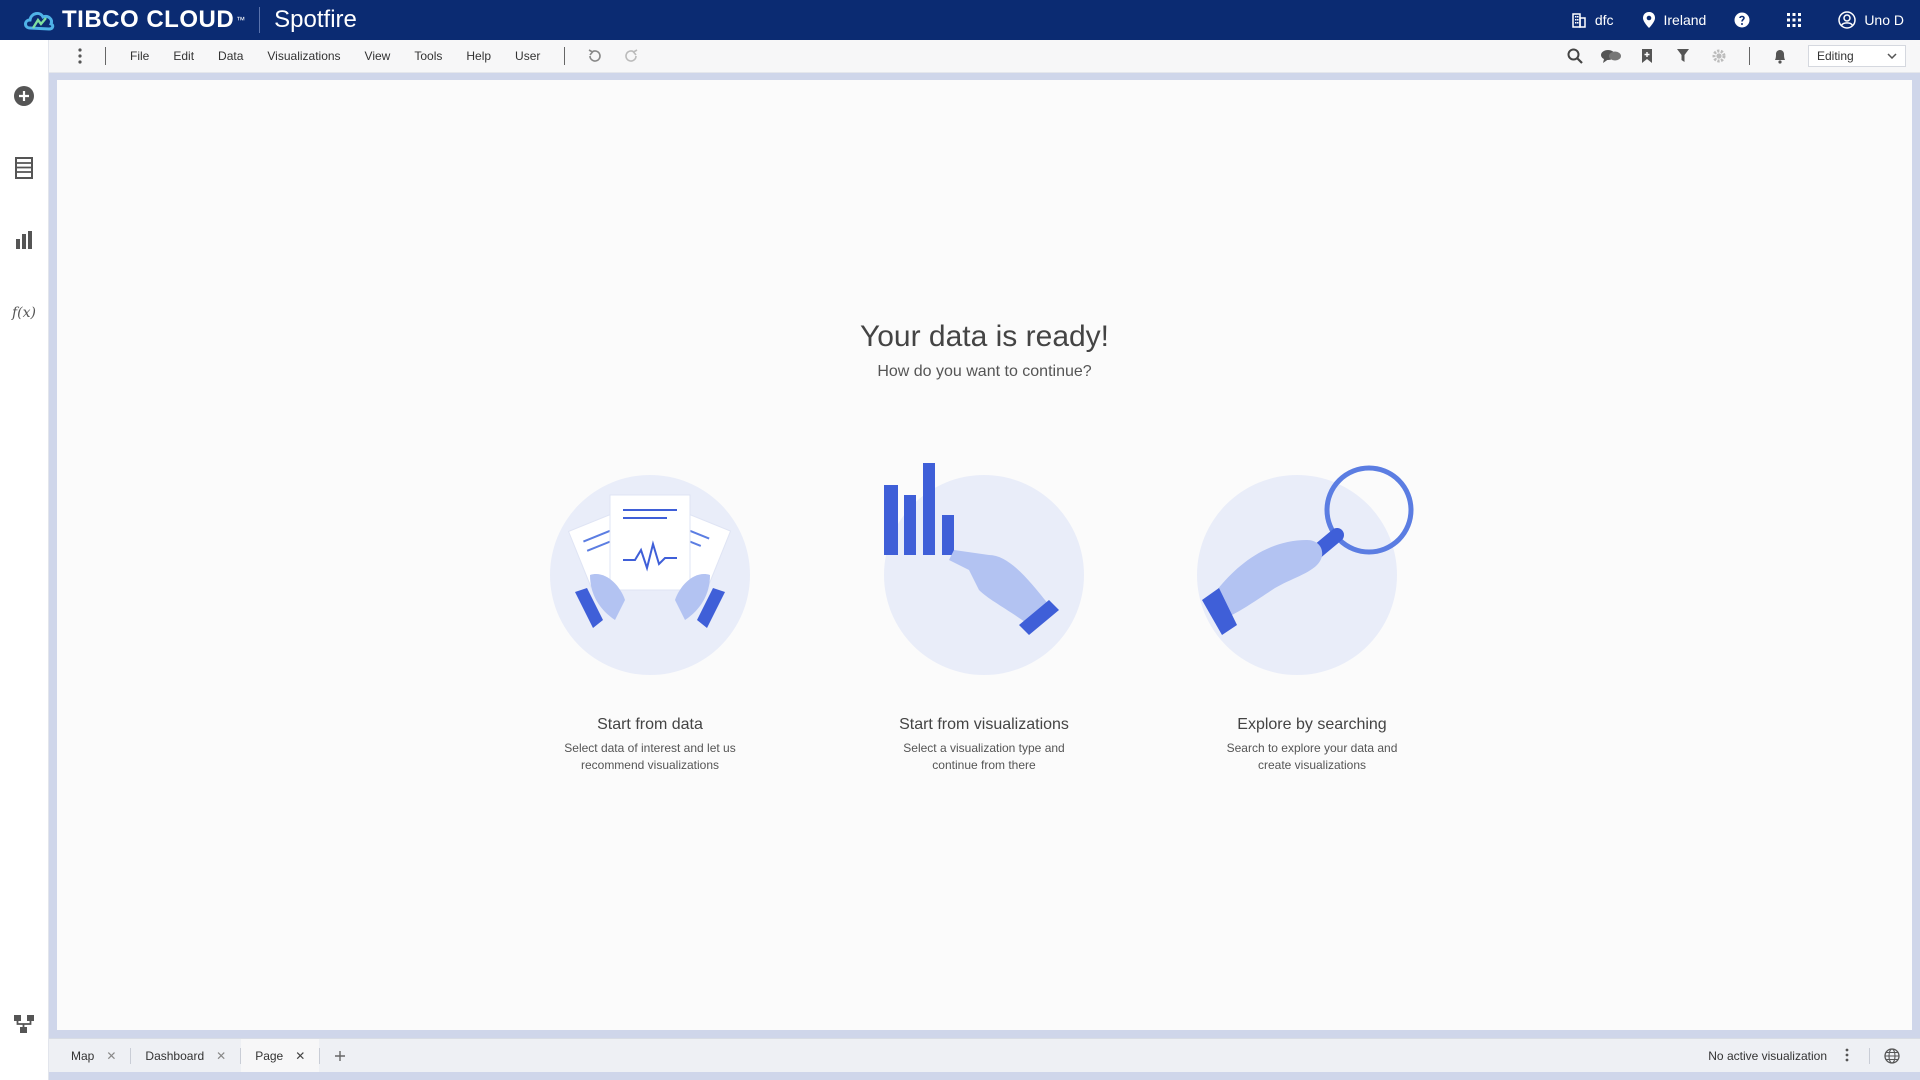 The height and width of the screenshot is (1080, 1920). What do you see at coordinates (280, 1056) in the screenshot?
I see `page-tab-page: Page ✕` at bounding box center [280, 1056].